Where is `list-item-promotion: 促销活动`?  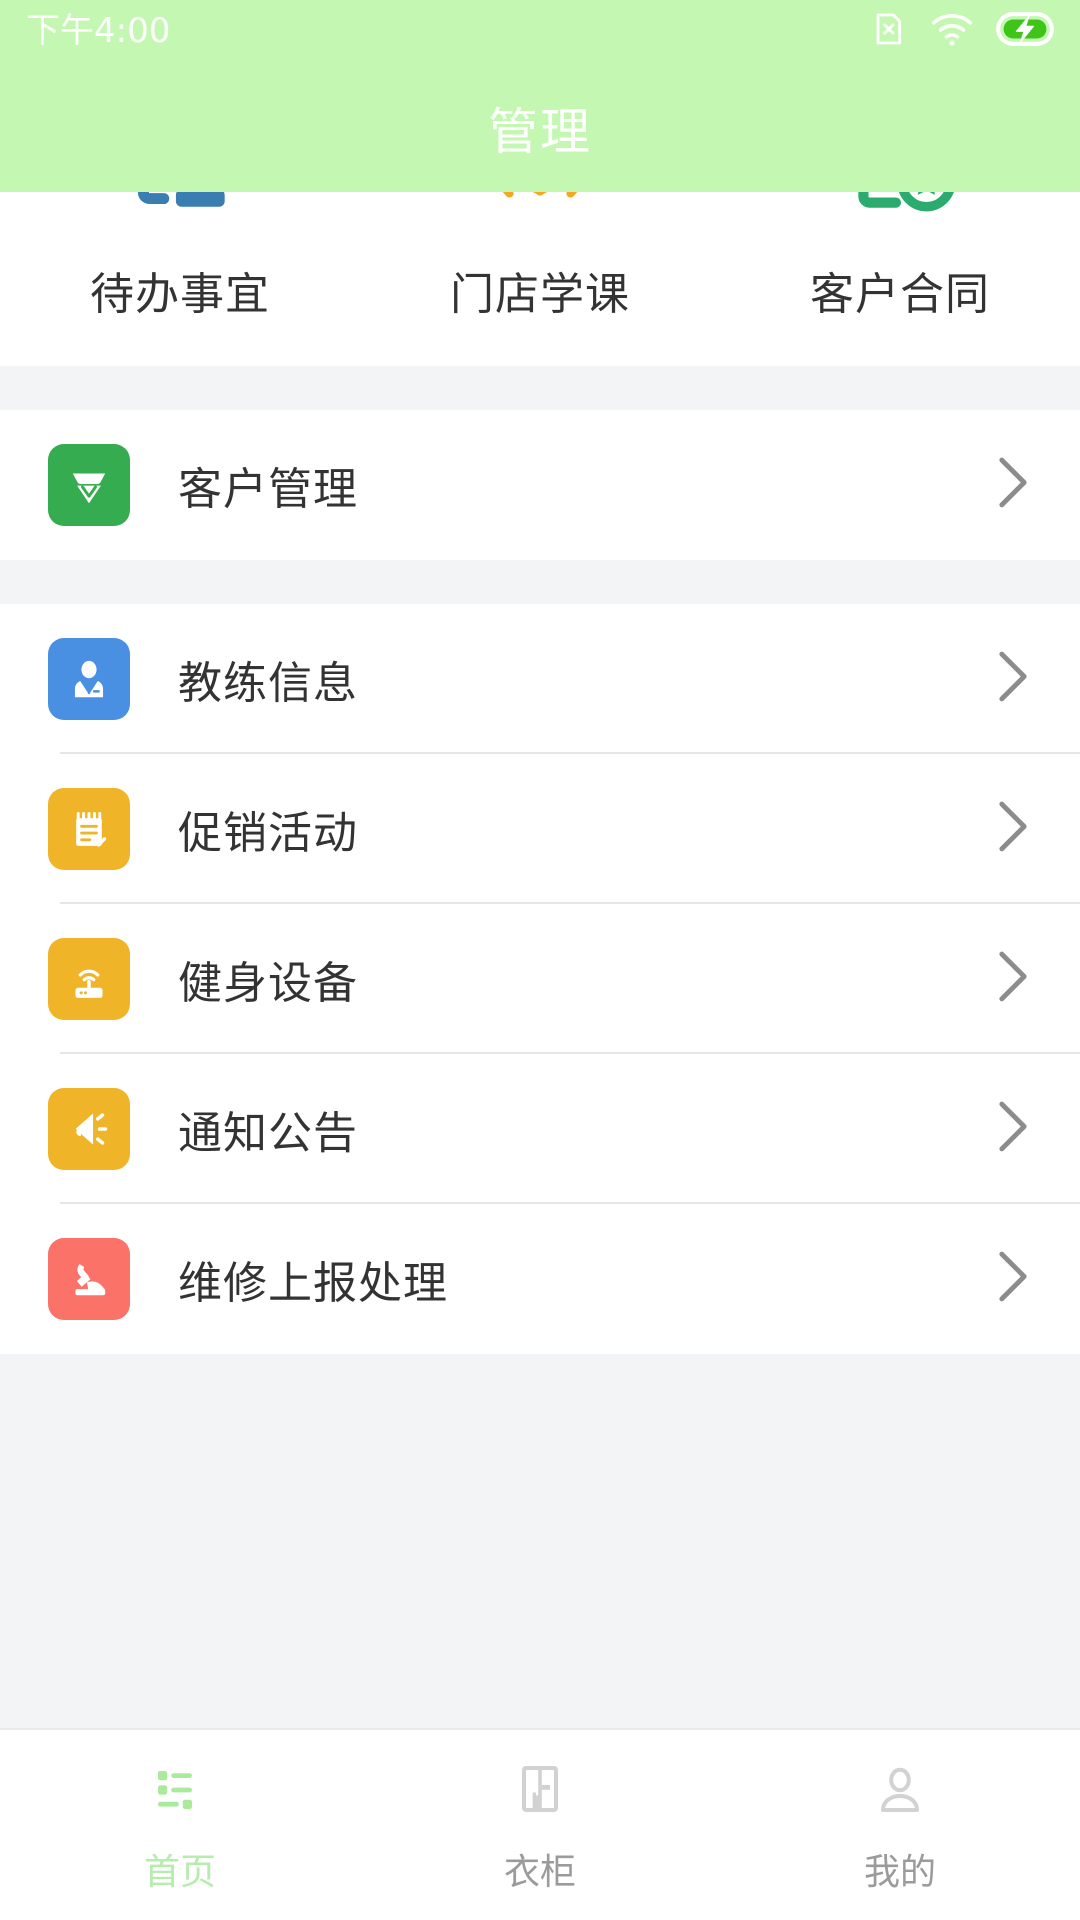 list-item-promotion: 促销活动 is located at coordinates (540, 829).